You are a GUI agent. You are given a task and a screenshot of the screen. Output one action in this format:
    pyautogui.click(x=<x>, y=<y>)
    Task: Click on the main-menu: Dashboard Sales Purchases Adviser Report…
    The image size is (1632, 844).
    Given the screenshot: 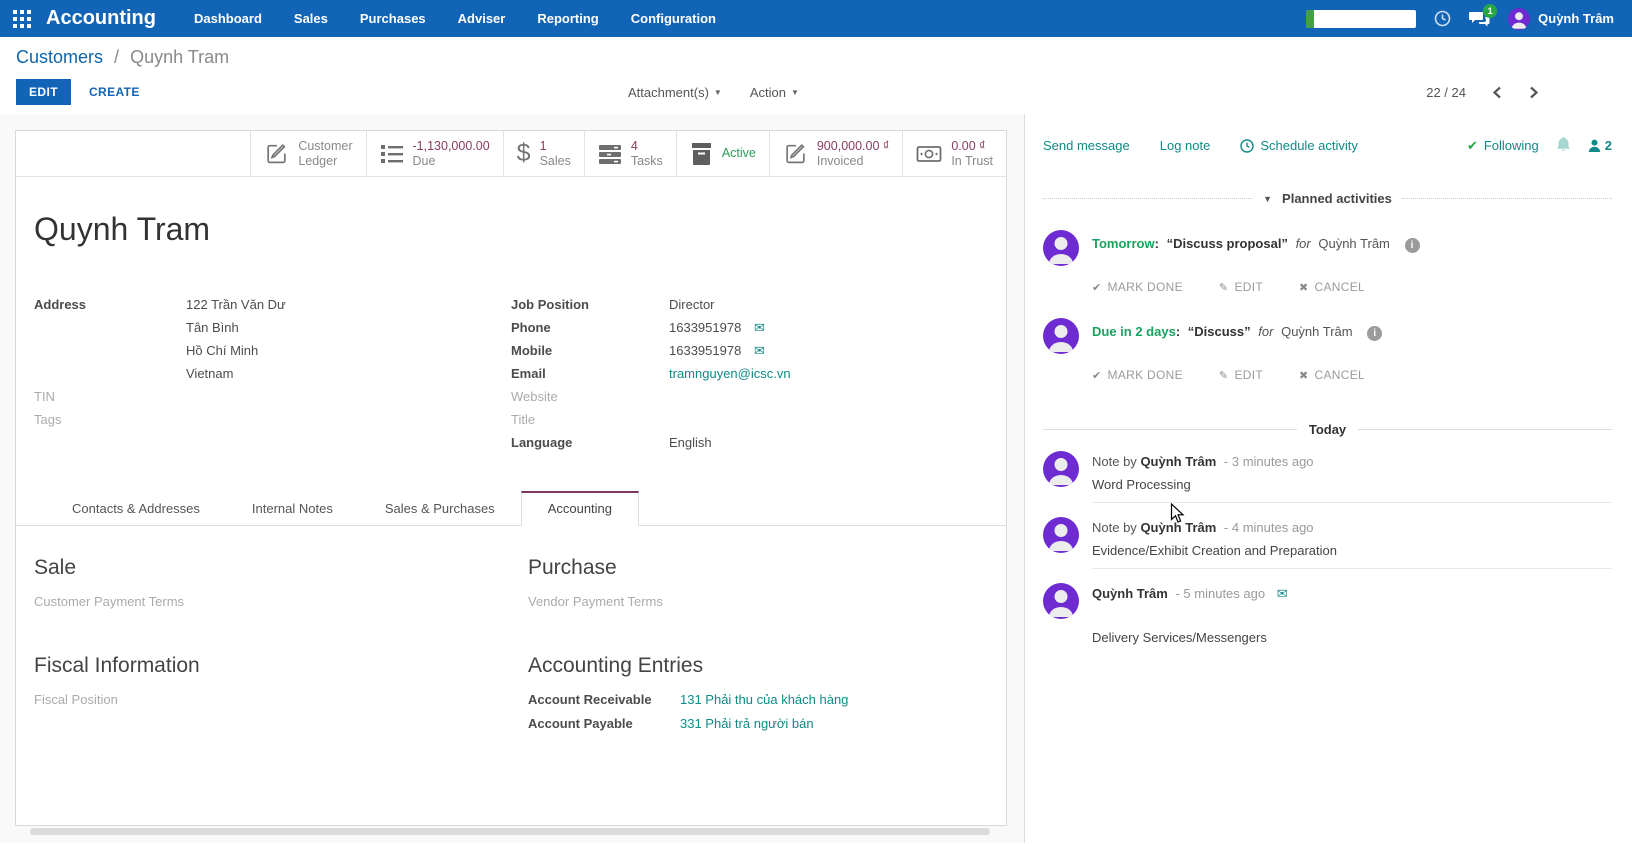 What is the action you would take?
    pyautogui.click(x=455, y=18)
    